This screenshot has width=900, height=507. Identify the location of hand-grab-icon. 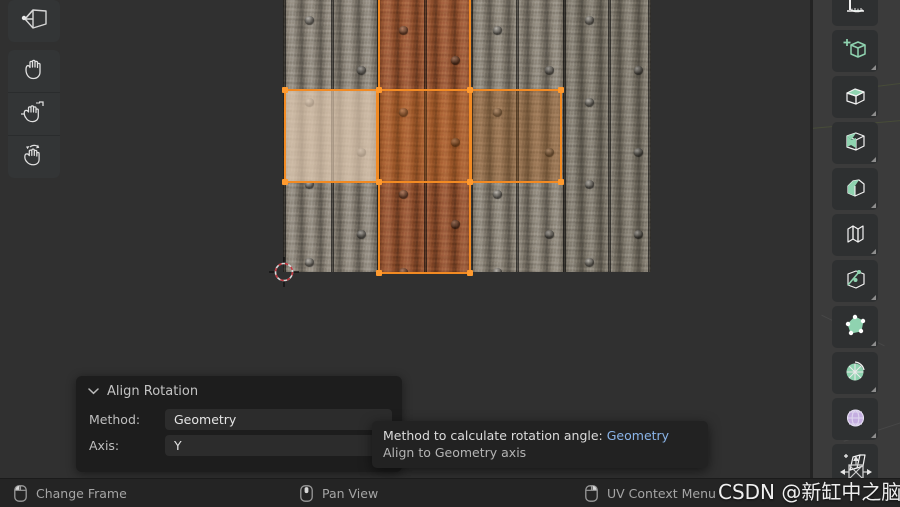
(34, 71).